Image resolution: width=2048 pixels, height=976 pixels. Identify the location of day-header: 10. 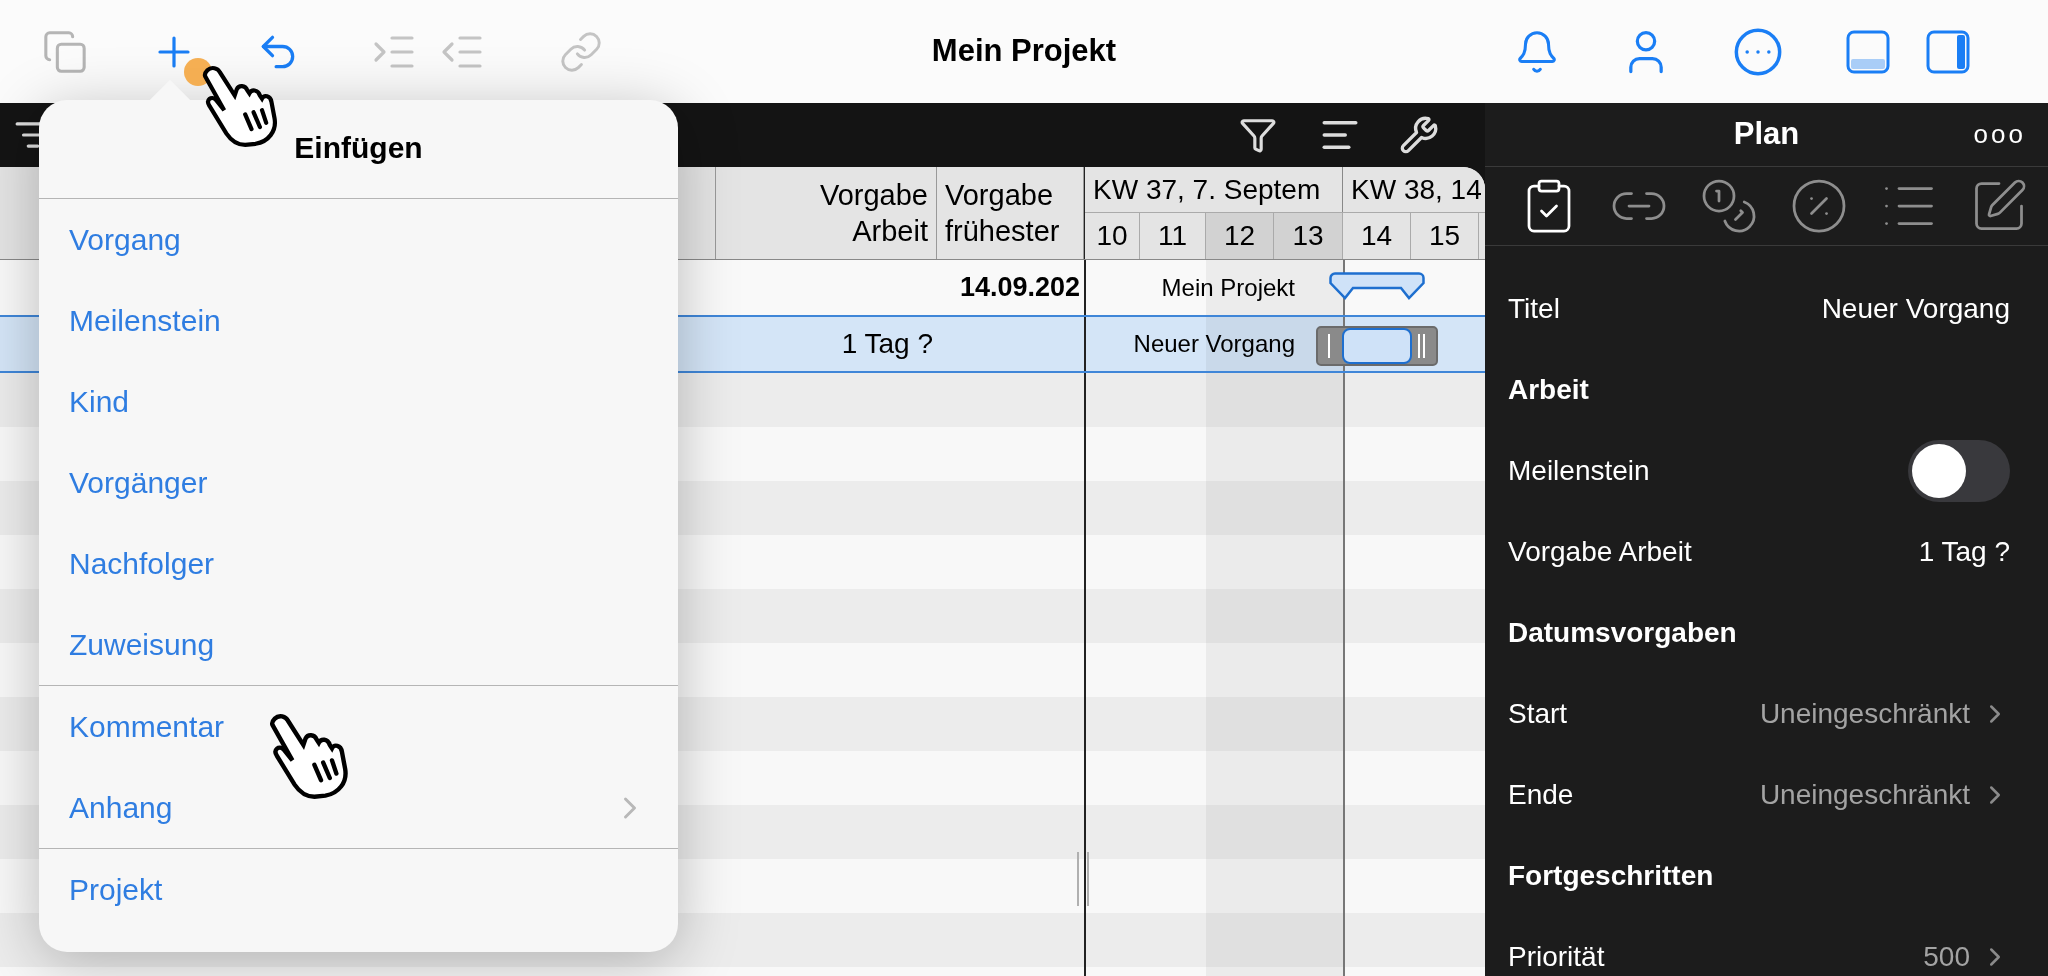
(1112, 236).